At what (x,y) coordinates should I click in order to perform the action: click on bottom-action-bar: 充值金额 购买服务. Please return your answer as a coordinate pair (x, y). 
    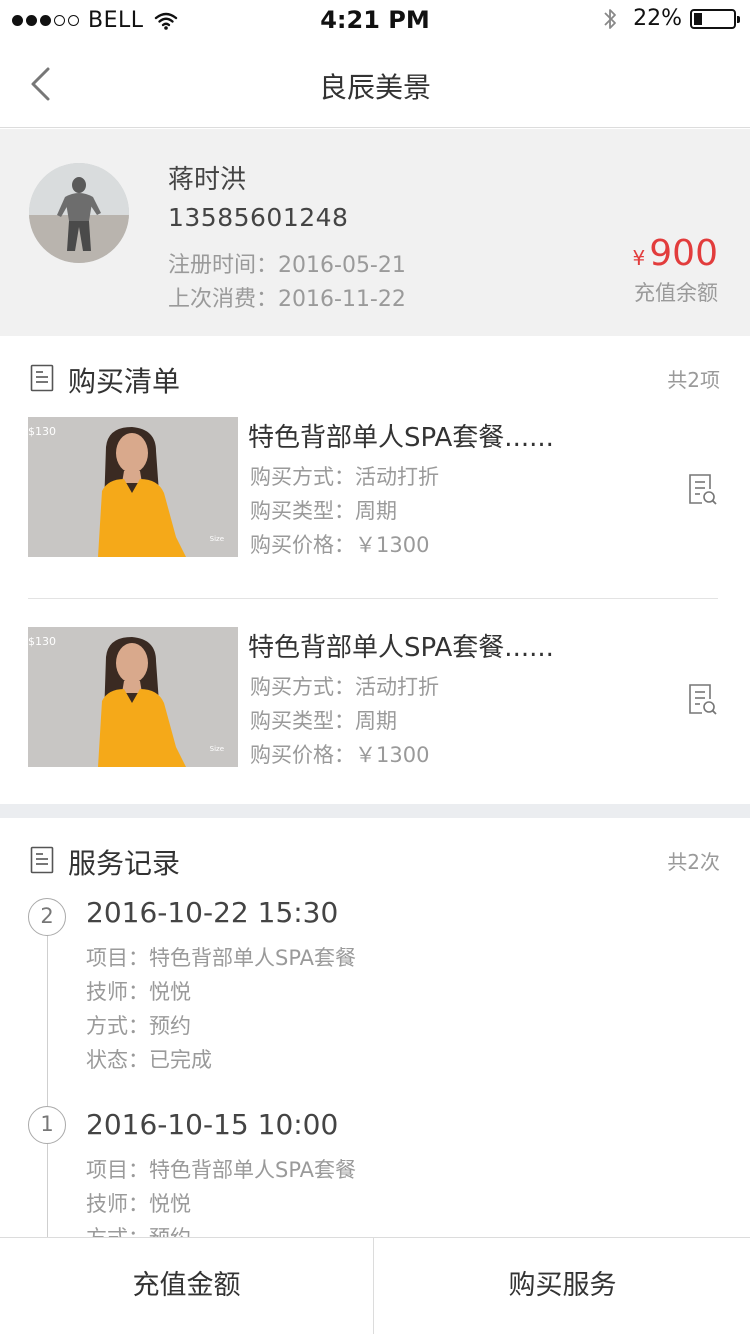
    Looking at the image, I should click on (375, 1285).